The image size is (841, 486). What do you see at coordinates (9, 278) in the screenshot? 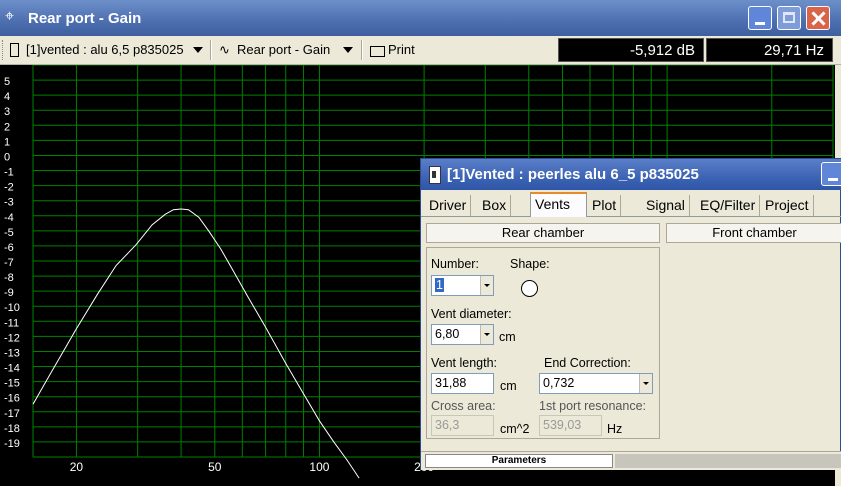
I see `y-tick-label: -8` at bounding box center [9, 278].